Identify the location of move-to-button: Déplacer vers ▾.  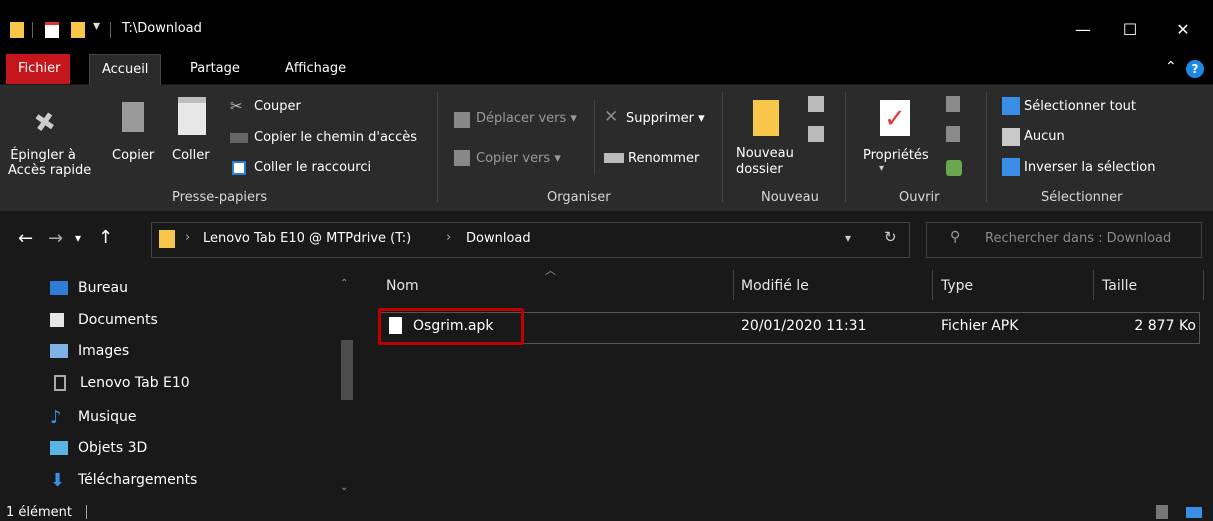
(526, 118).